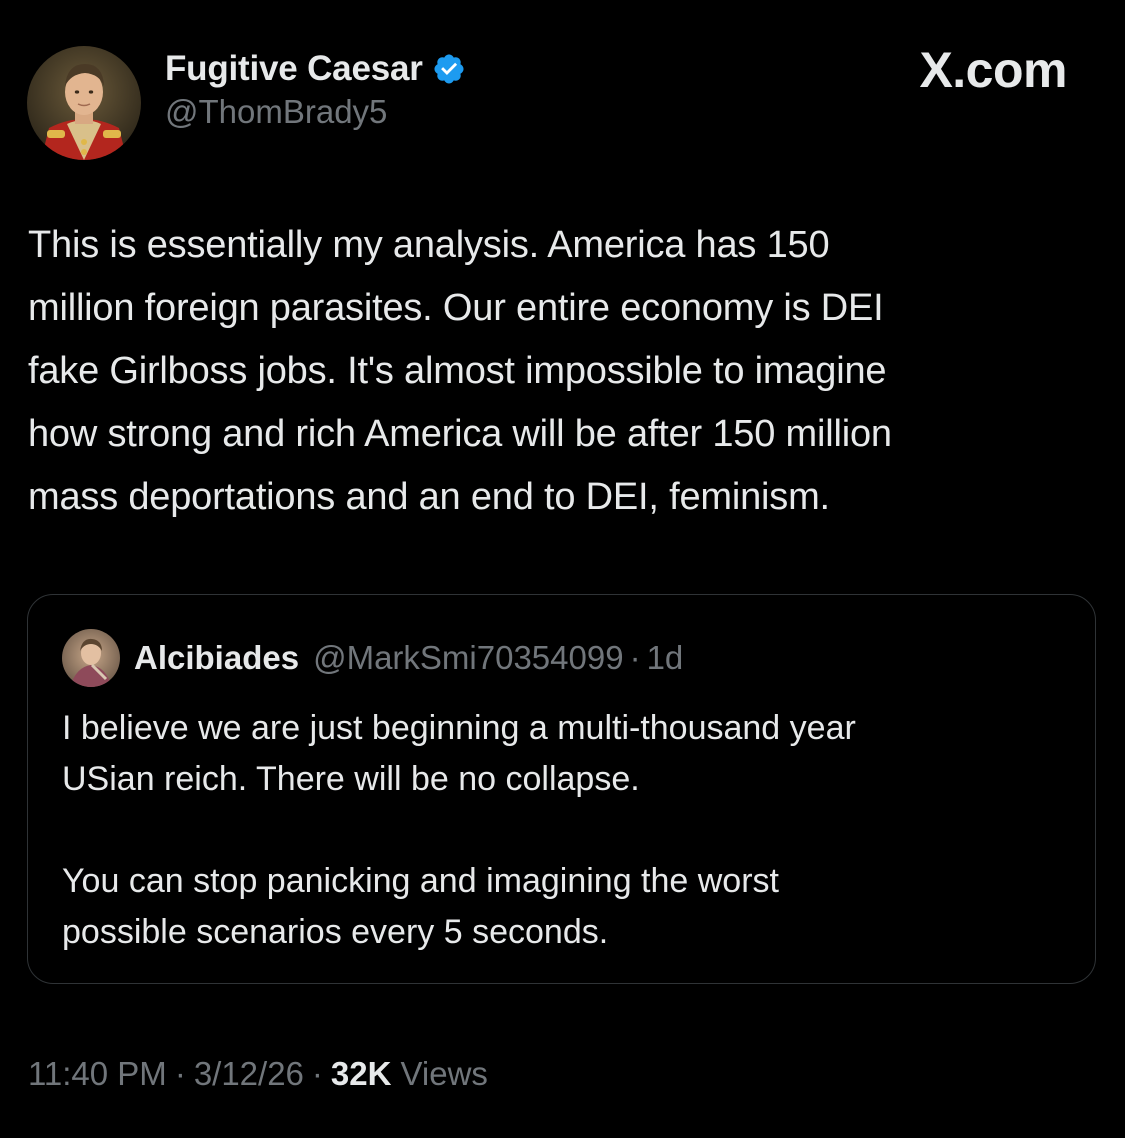 The width and height of the screenshot is (1125, 1138). I want to click on tweet-meta: 11:40 PM · 3/12/26 · 32K Views, so click(258, 1074).